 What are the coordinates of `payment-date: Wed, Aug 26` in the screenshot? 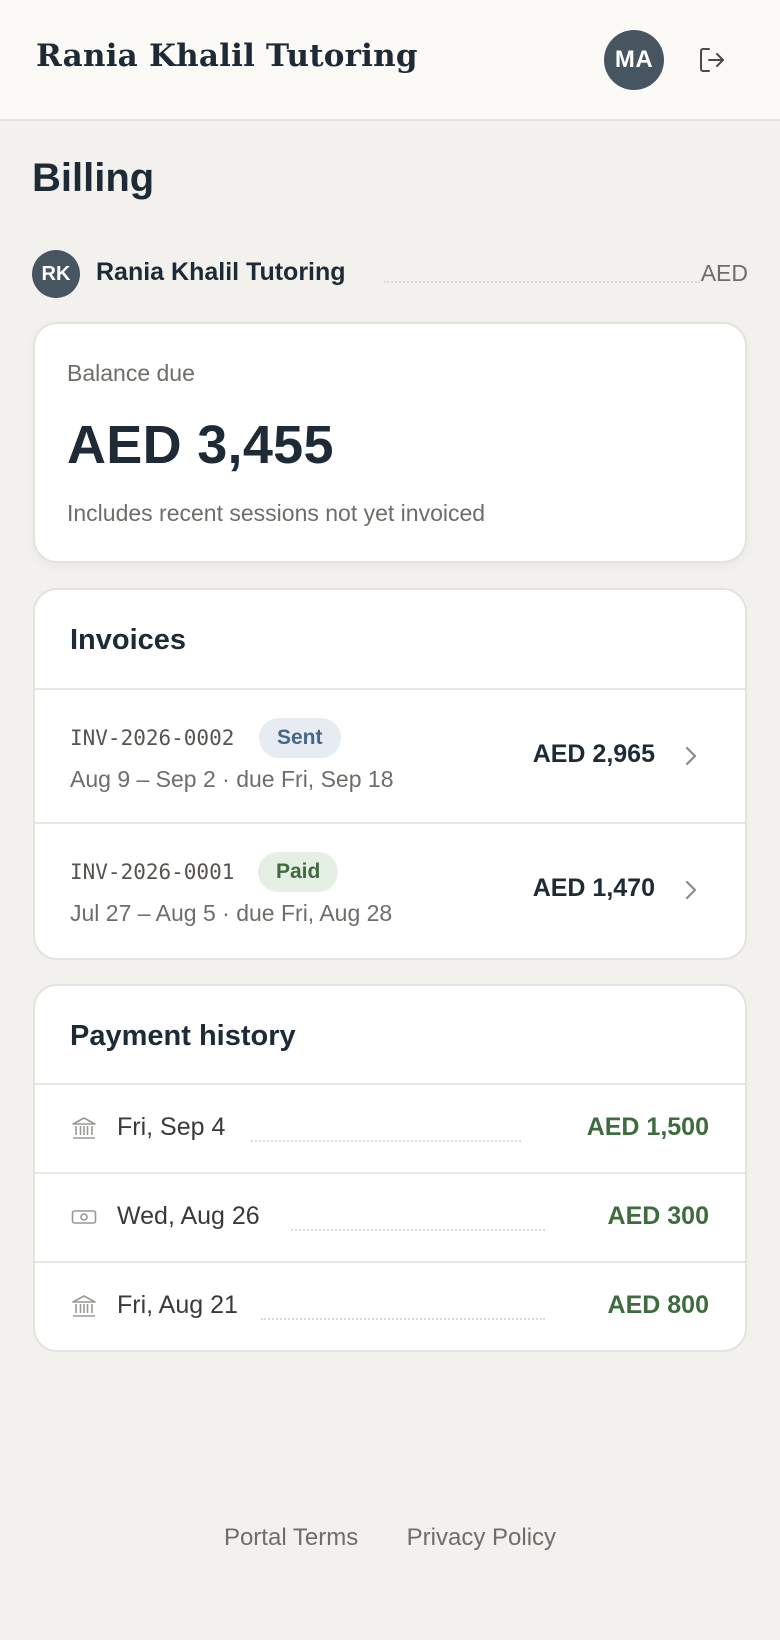 It's located at (188, 1216).